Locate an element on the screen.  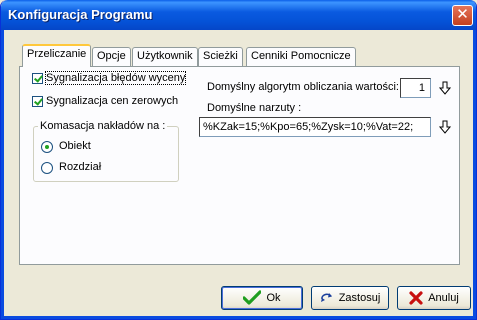
tab-label: Cenniki Pomocnicze is located at coordinates (301, 56).